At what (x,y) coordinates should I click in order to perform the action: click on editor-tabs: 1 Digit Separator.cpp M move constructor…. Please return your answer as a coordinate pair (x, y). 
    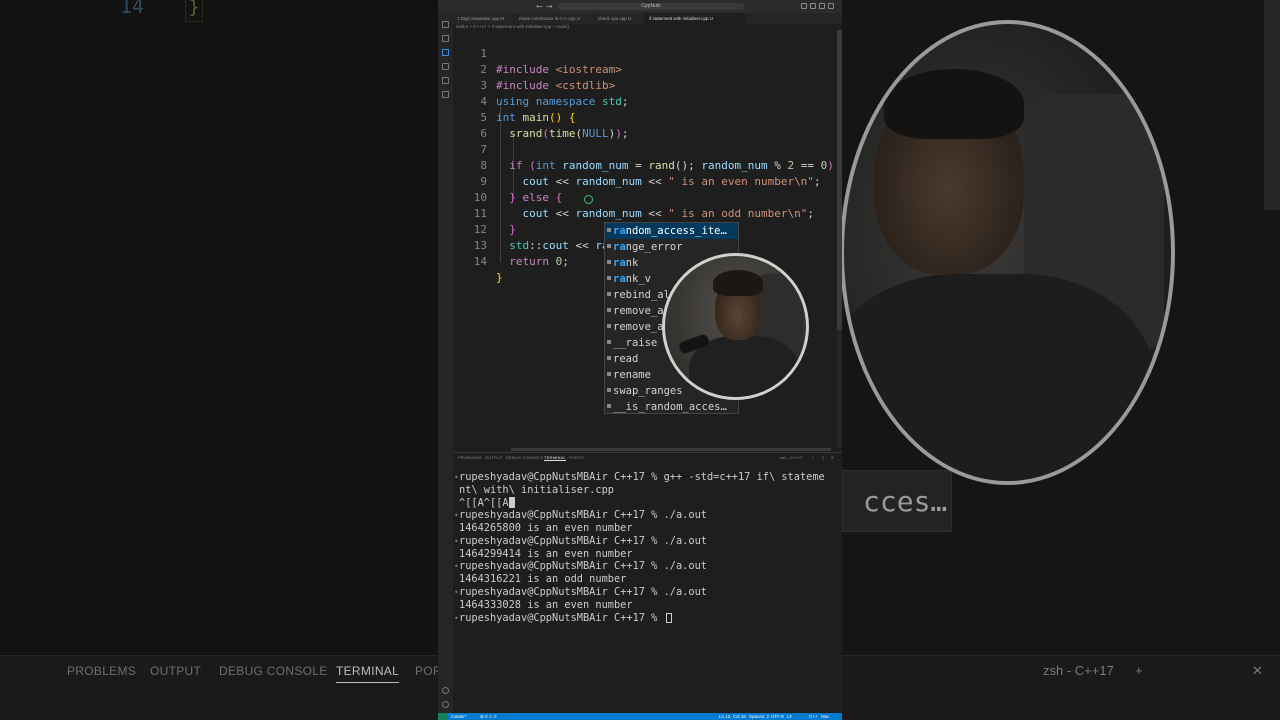
    Looking at the image, I should click on (647, 18).